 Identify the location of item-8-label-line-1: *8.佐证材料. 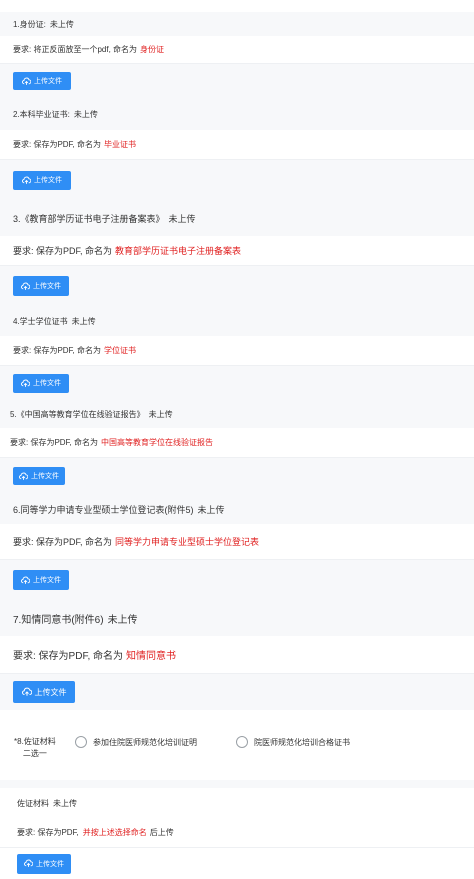
(35, 741).